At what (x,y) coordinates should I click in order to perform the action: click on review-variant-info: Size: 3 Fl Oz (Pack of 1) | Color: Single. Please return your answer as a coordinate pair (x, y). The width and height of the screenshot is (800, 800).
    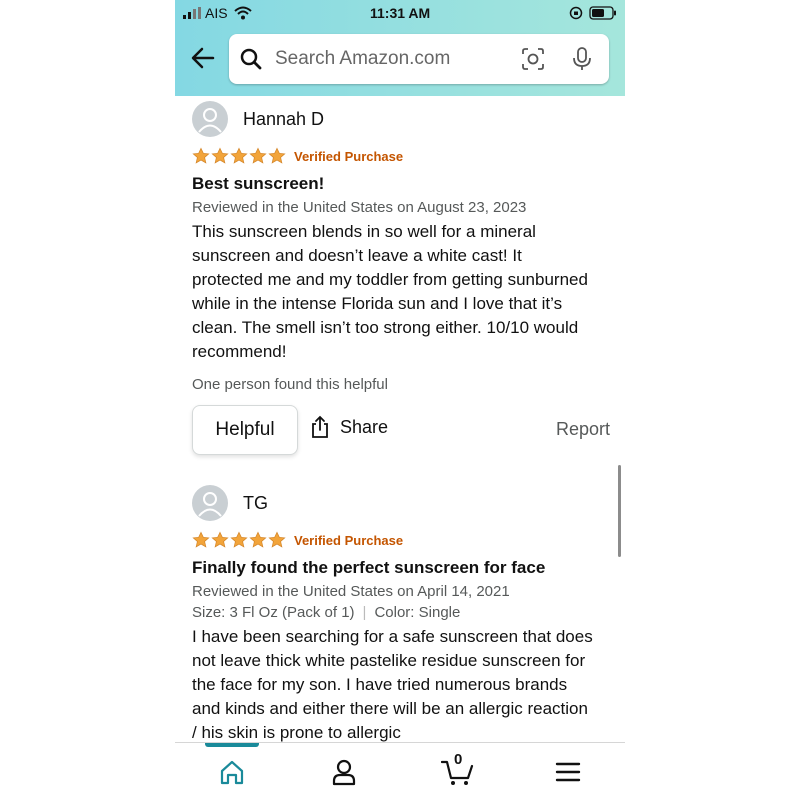
    Looking at the image, I should click on (326, 612).